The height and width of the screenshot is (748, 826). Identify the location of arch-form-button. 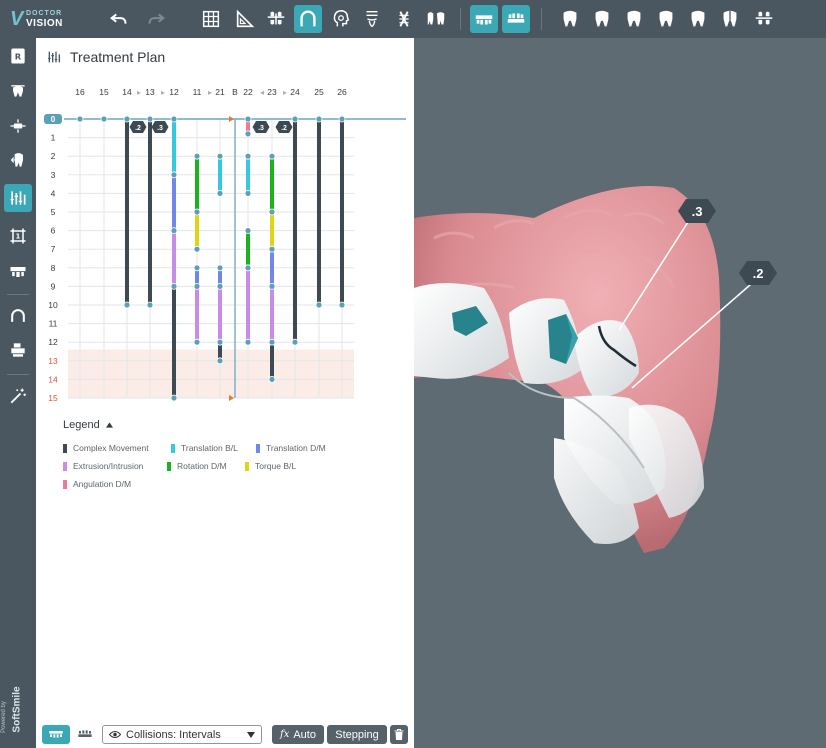
(18, 316).